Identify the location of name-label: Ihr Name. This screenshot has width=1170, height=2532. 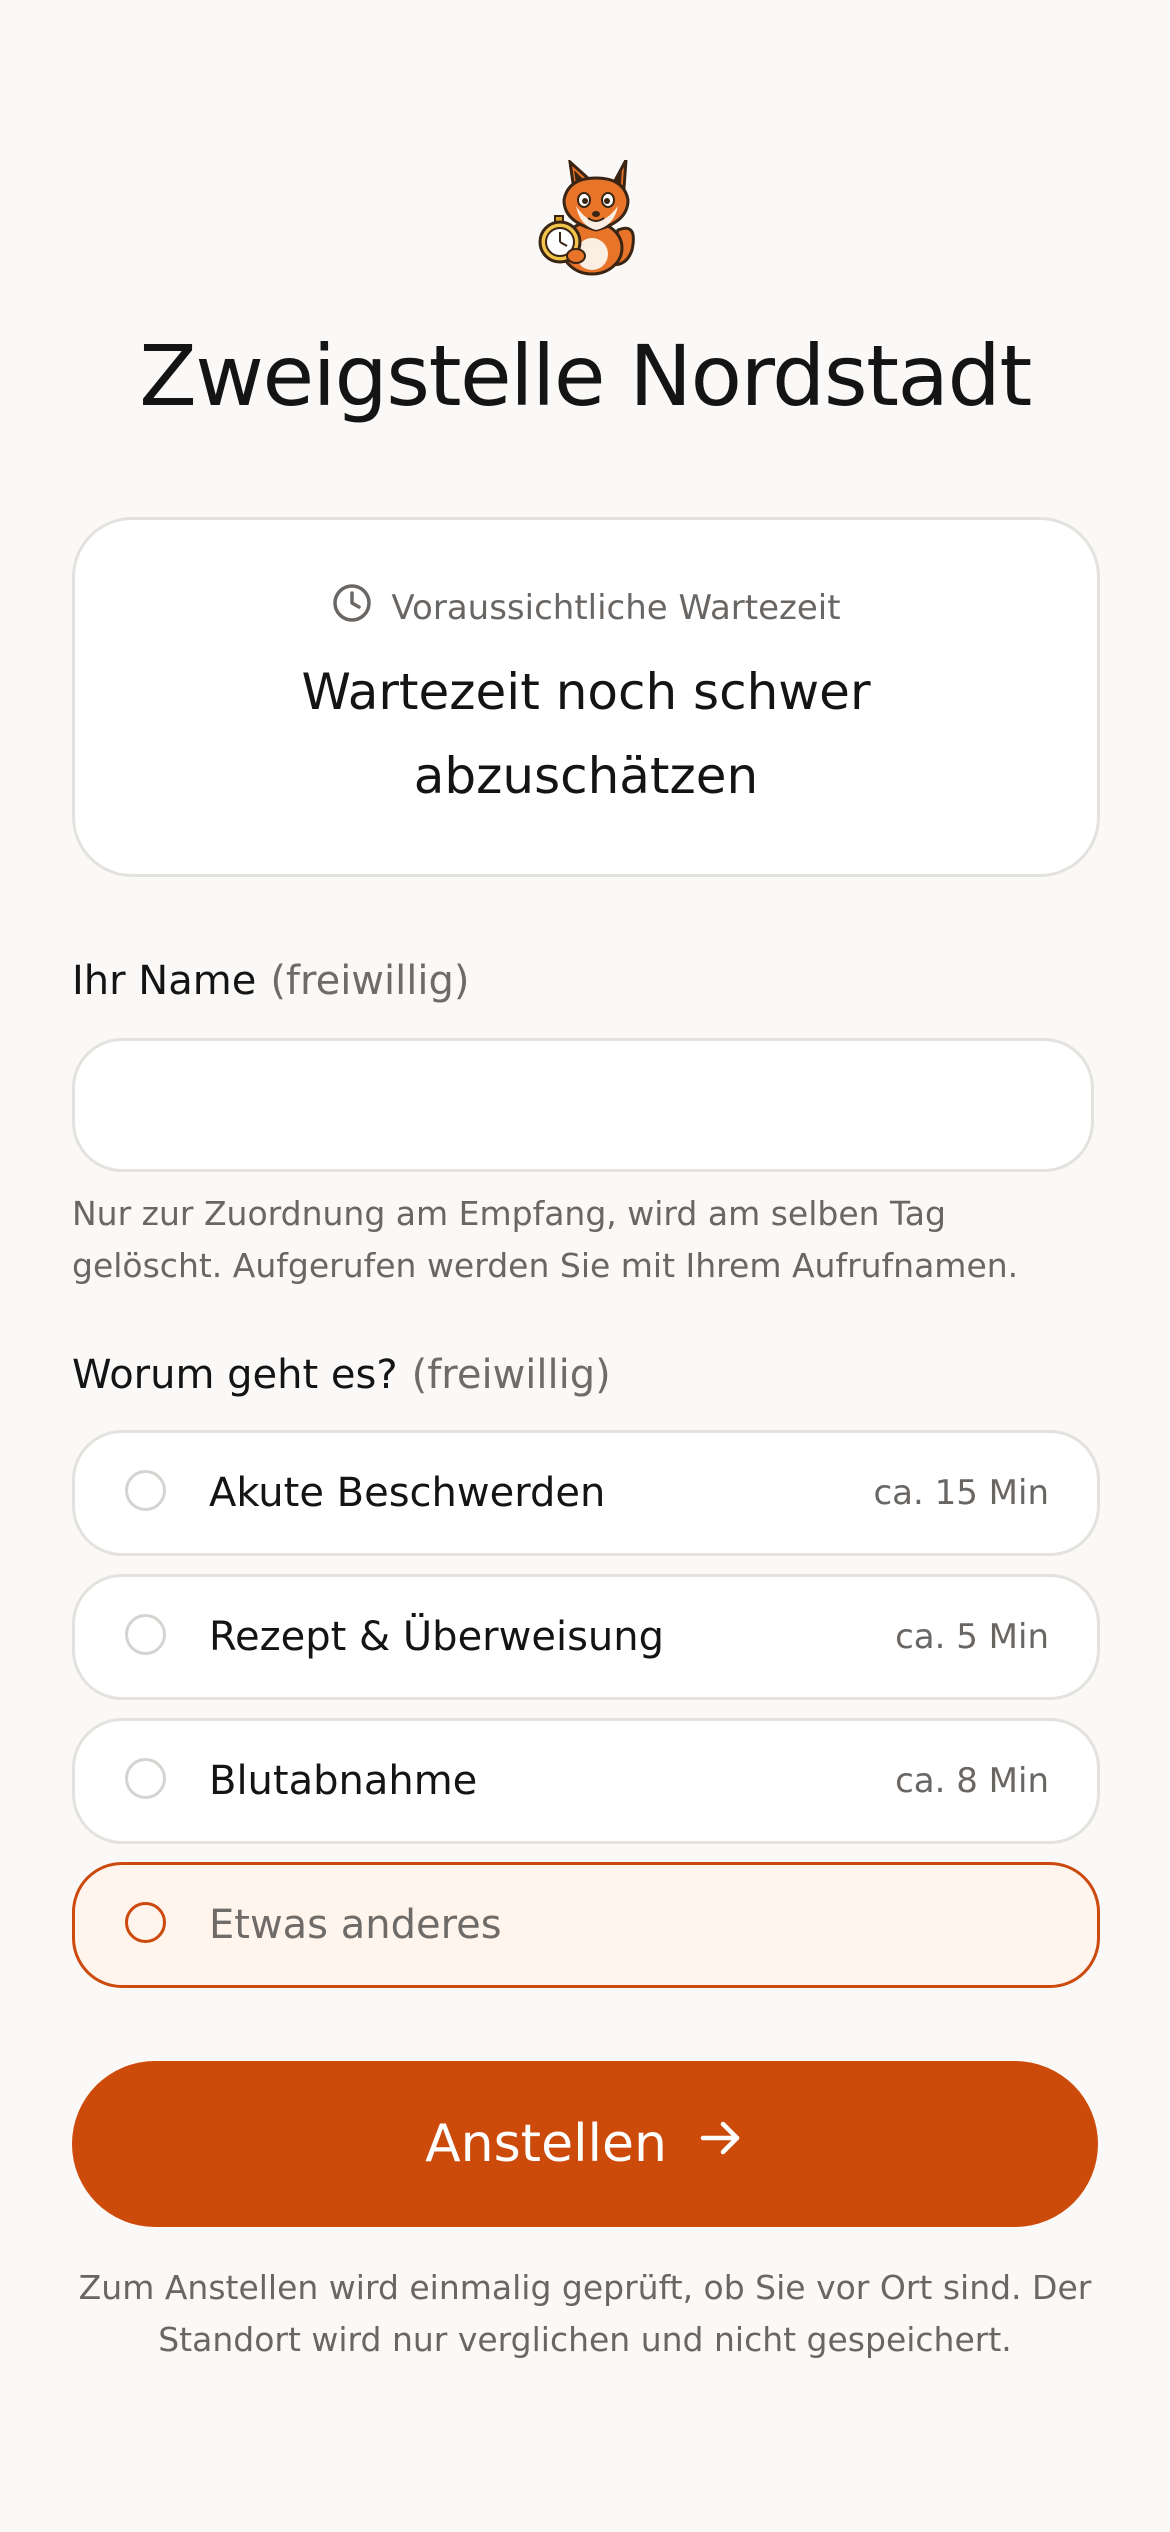
(164, 981).